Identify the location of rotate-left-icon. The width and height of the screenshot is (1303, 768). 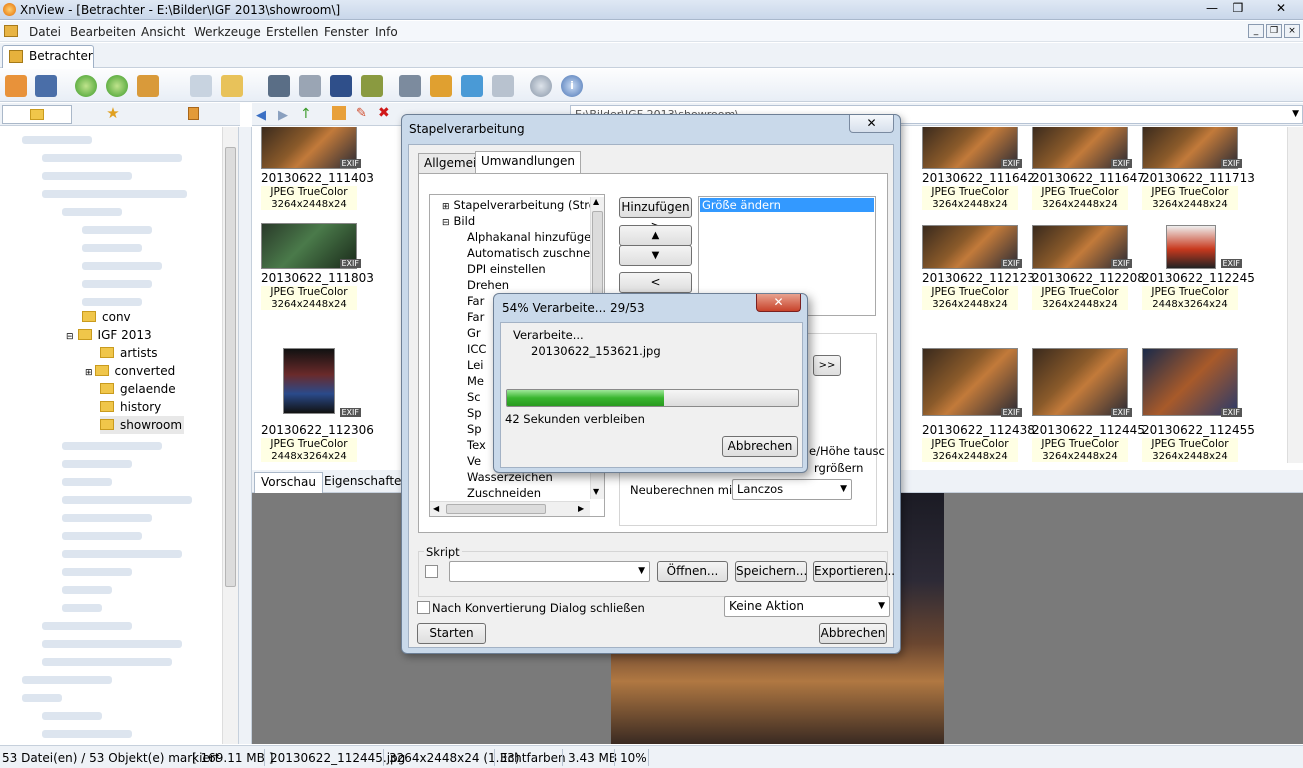
(86, 86).